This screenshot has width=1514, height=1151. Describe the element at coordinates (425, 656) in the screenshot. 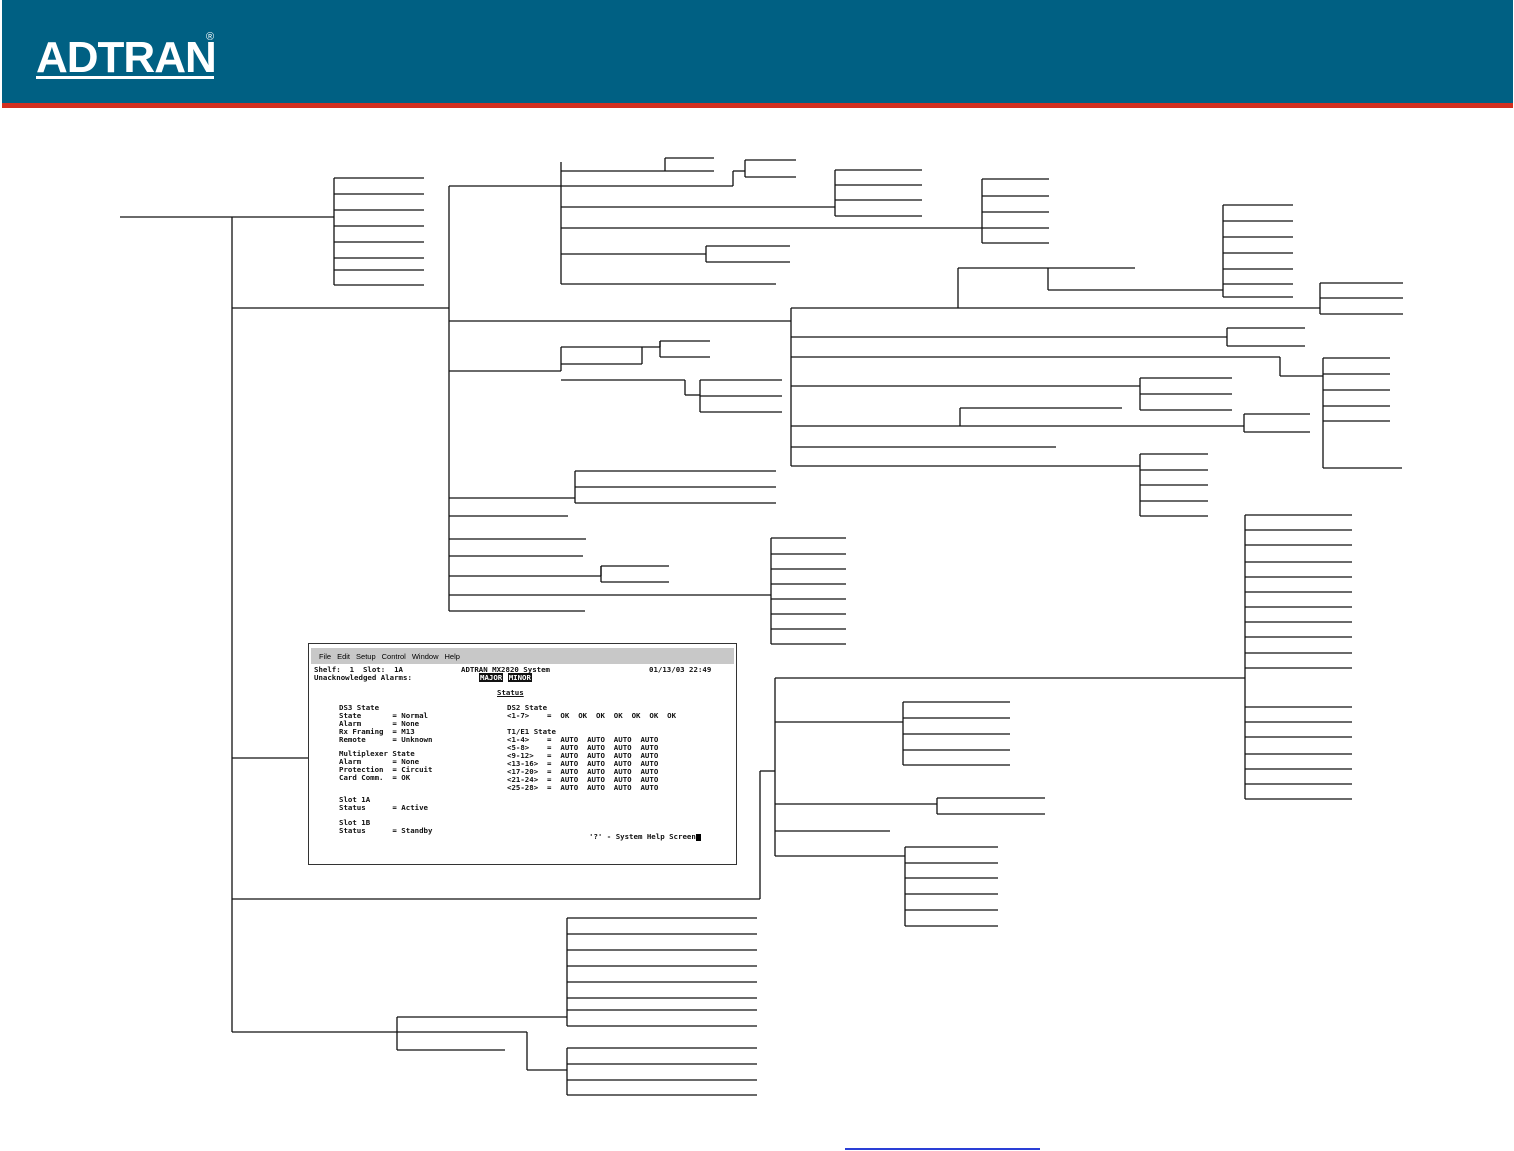

I see `menu-window: Window` at that location.